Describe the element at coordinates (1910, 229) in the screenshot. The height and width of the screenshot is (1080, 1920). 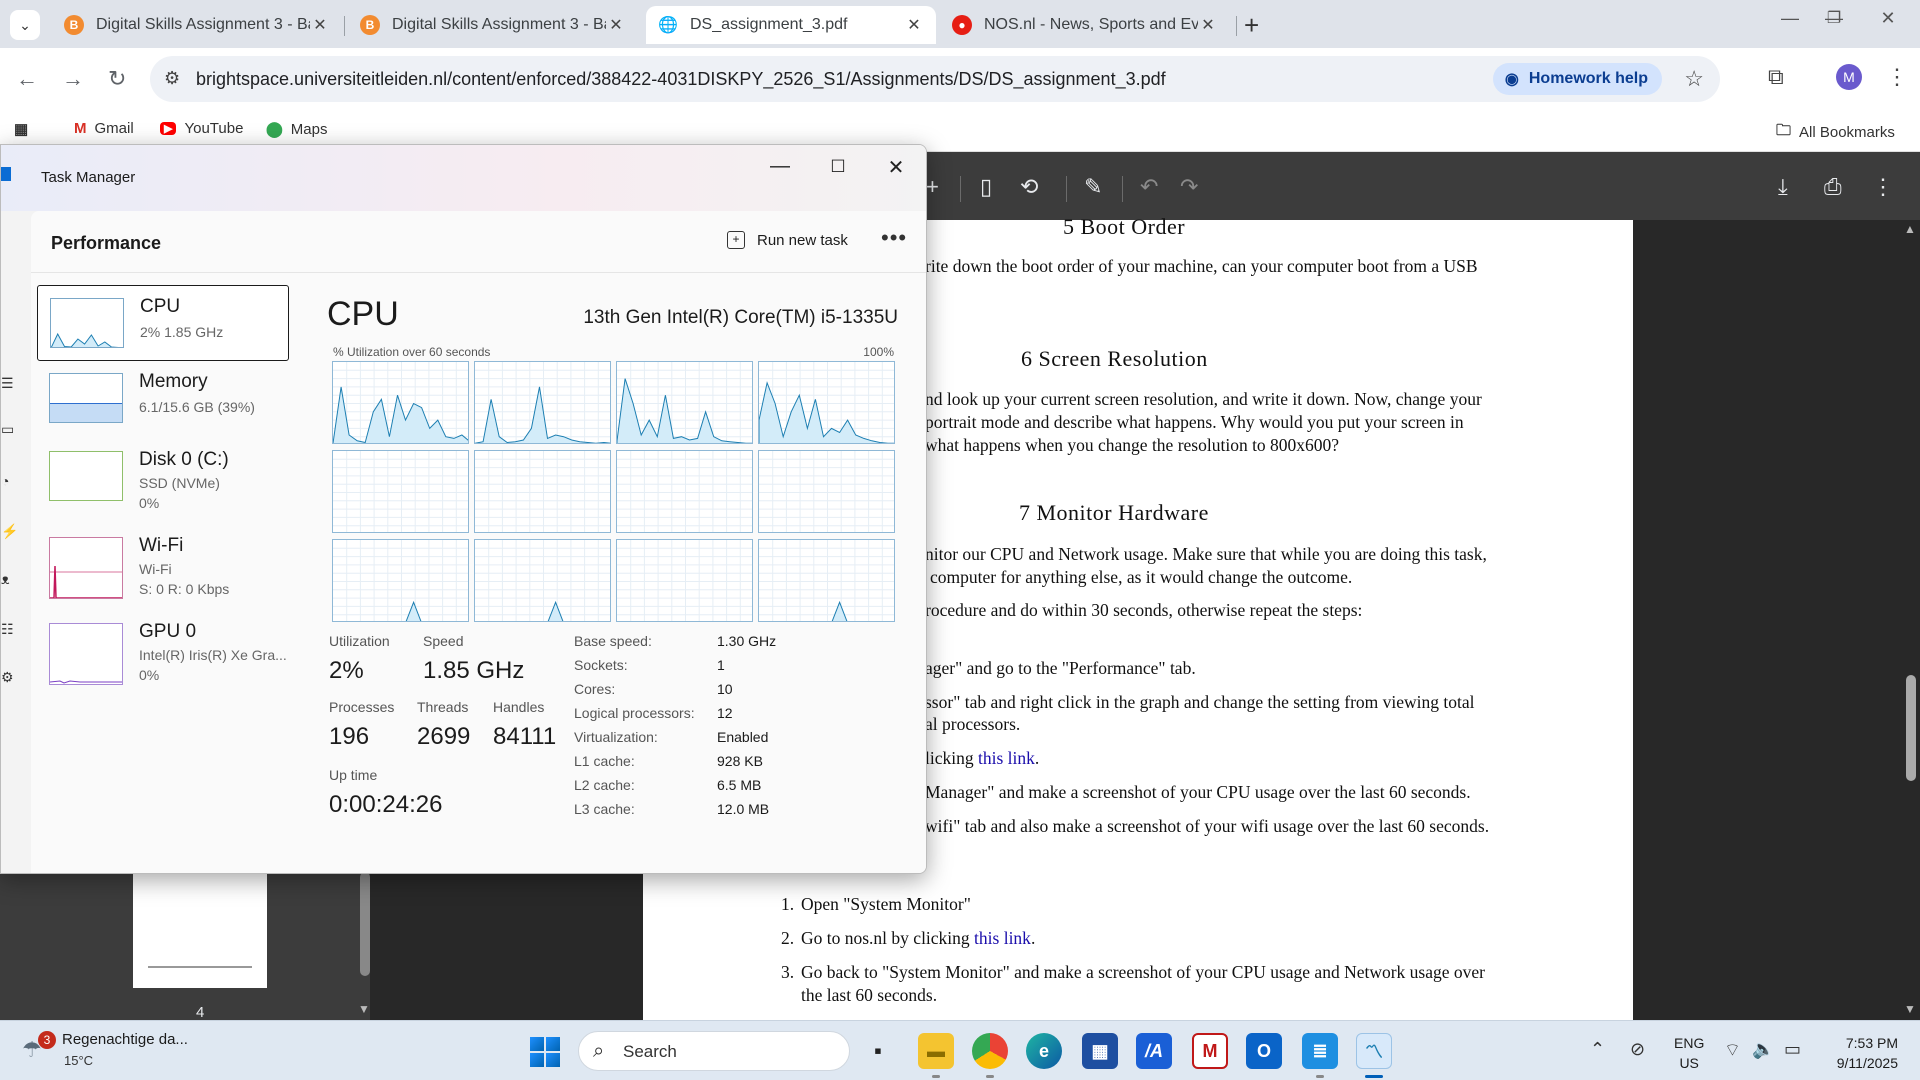
I see `scroll-up-arrow: ▲` at that location.